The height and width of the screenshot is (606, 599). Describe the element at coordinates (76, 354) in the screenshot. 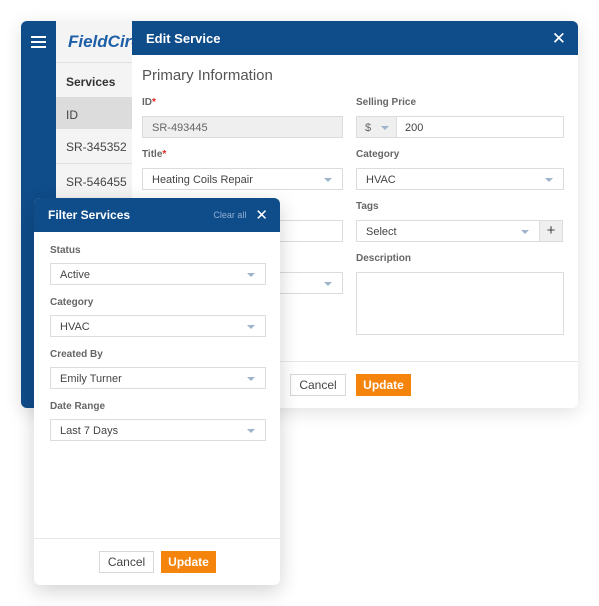

I see `created-by-label: Created By` at that location.